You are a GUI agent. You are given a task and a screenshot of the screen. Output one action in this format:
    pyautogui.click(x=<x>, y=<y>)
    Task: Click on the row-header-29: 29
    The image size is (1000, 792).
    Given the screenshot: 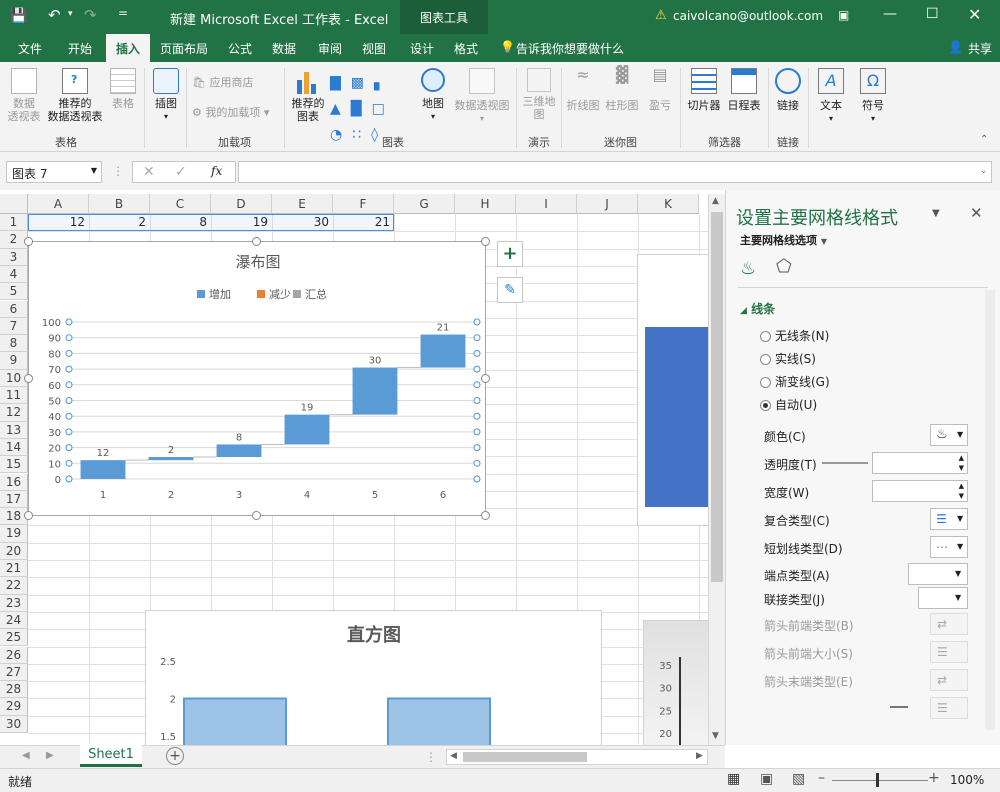 What is the action you would take?
    pyautogui.click(x=14, y=707)
    